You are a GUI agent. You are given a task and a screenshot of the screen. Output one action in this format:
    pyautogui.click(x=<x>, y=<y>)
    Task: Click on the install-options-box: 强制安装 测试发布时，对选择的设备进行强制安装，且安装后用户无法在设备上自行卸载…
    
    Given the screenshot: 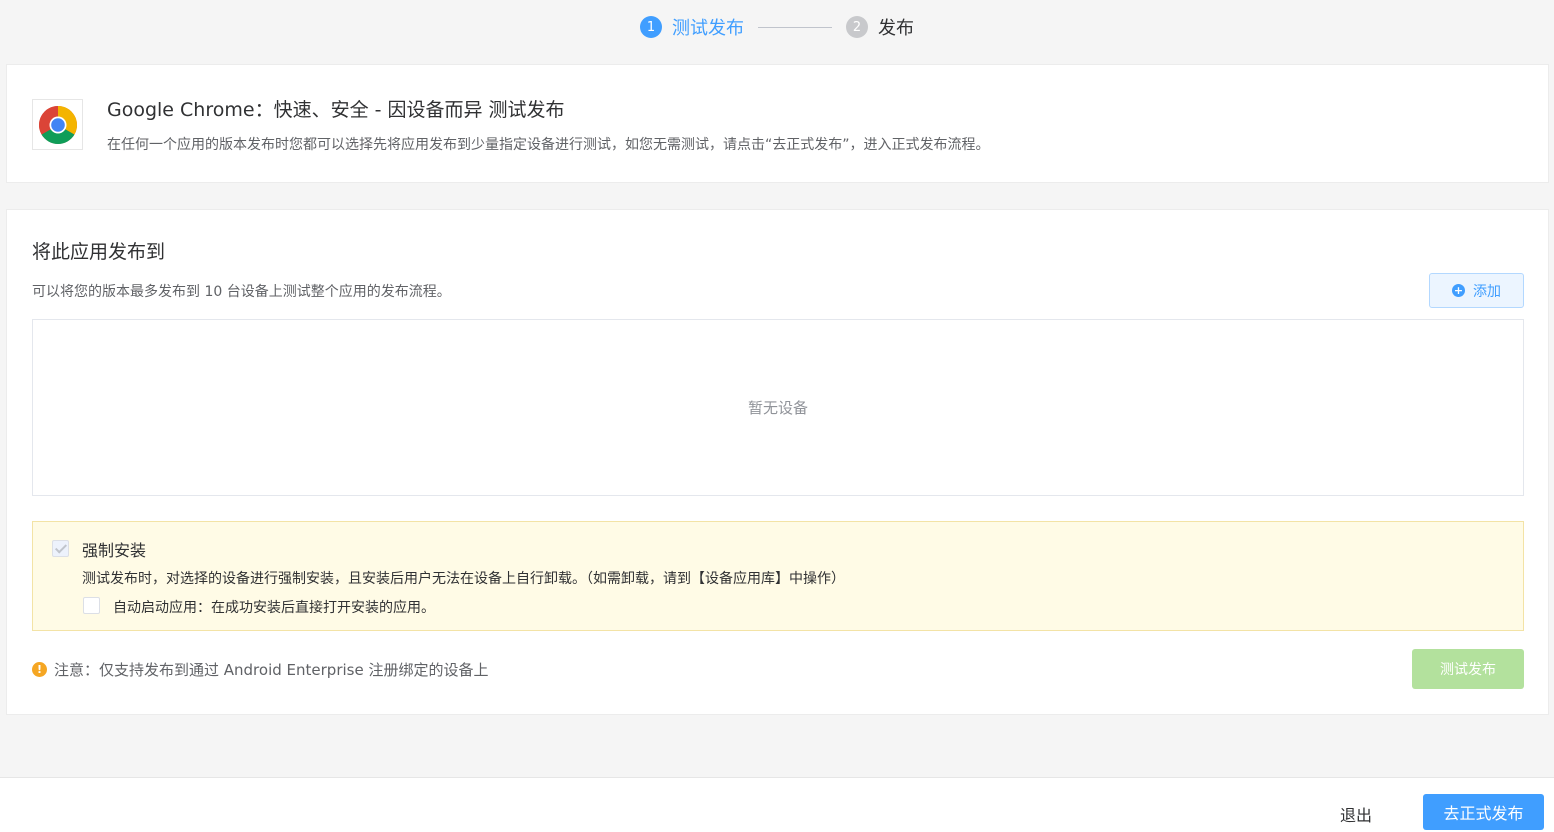 What is the action you would take?
    pyautogui.click(x=778, y=576)
    